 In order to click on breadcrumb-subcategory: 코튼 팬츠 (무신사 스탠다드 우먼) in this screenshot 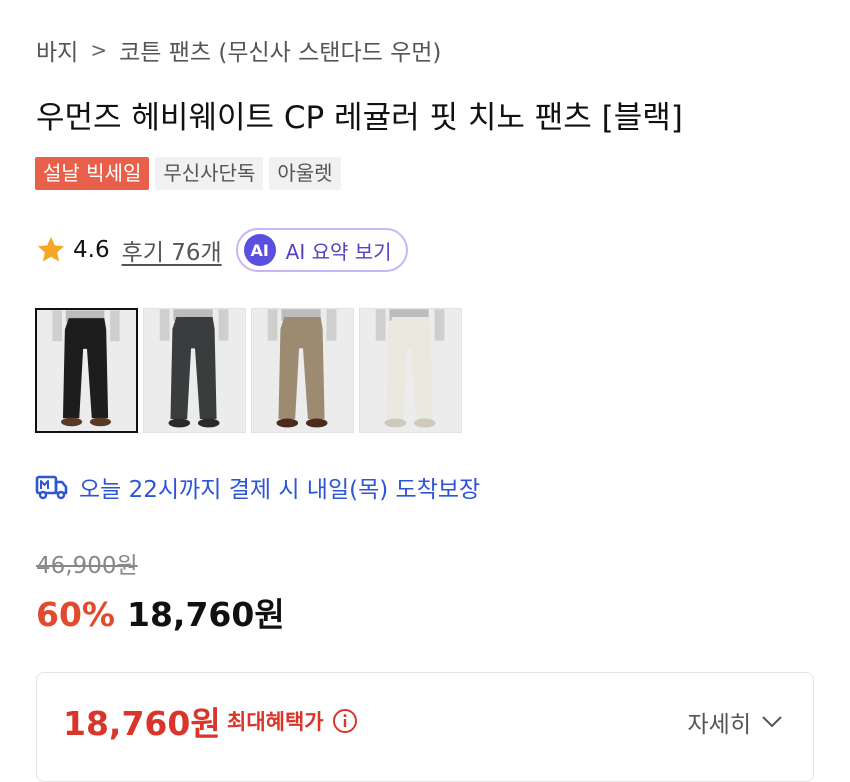, I will do `click(280, 50)`.